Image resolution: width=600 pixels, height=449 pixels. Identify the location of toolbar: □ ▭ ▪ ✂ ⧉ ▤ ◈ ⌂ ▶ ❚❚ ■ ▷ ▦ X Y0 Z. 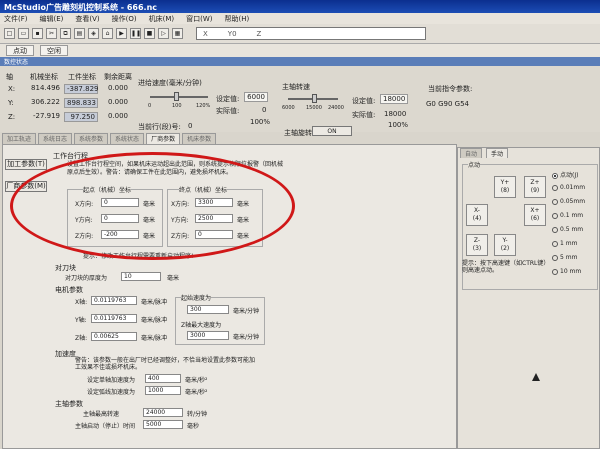
(300, 34).